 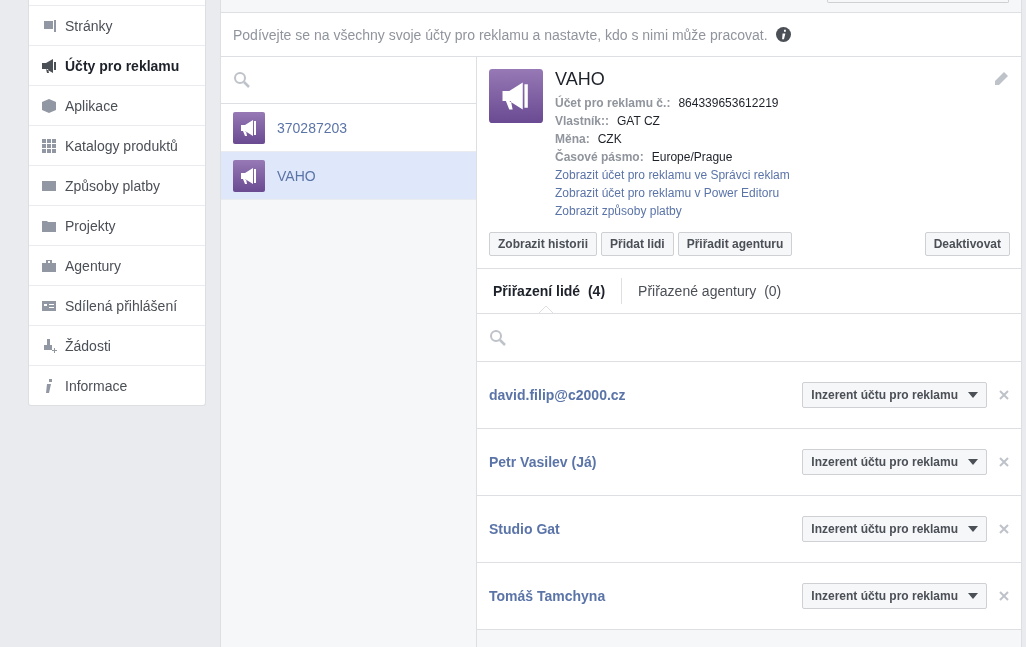 What do you see at coordinates (49, 265) in the screenshot?
I see `briefcase-icon` at bounding box center [49, 265].